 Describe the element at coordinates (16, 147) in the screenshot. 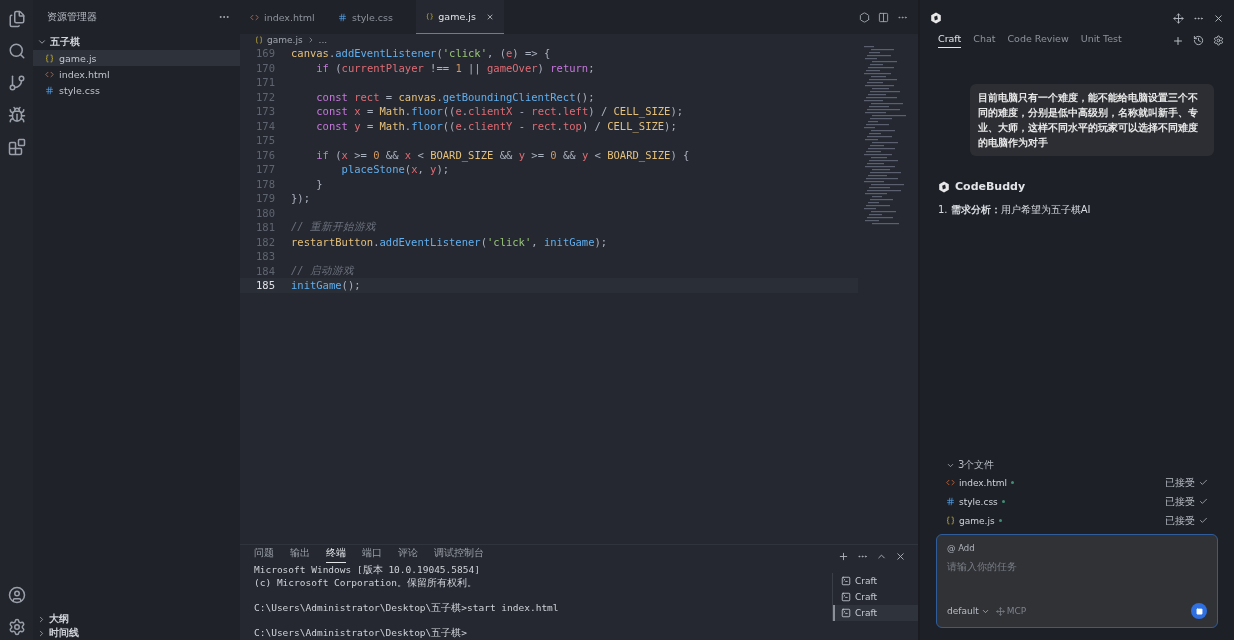

I see `extensions-icon` at that location.